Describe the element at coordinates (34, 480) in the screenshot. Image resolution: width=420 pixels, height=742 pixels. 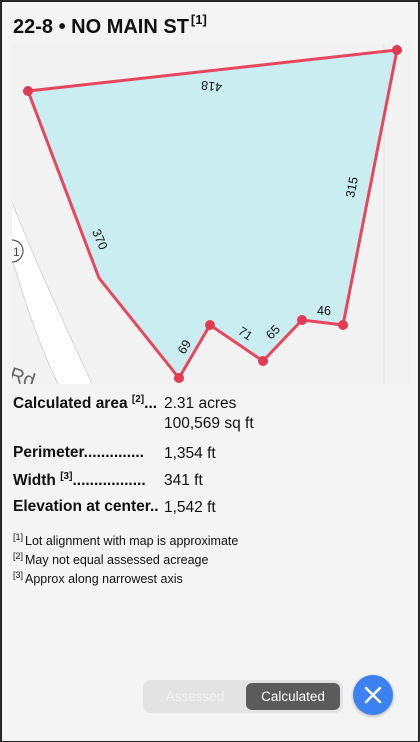
I see `stat-label-text: Width` at that location.